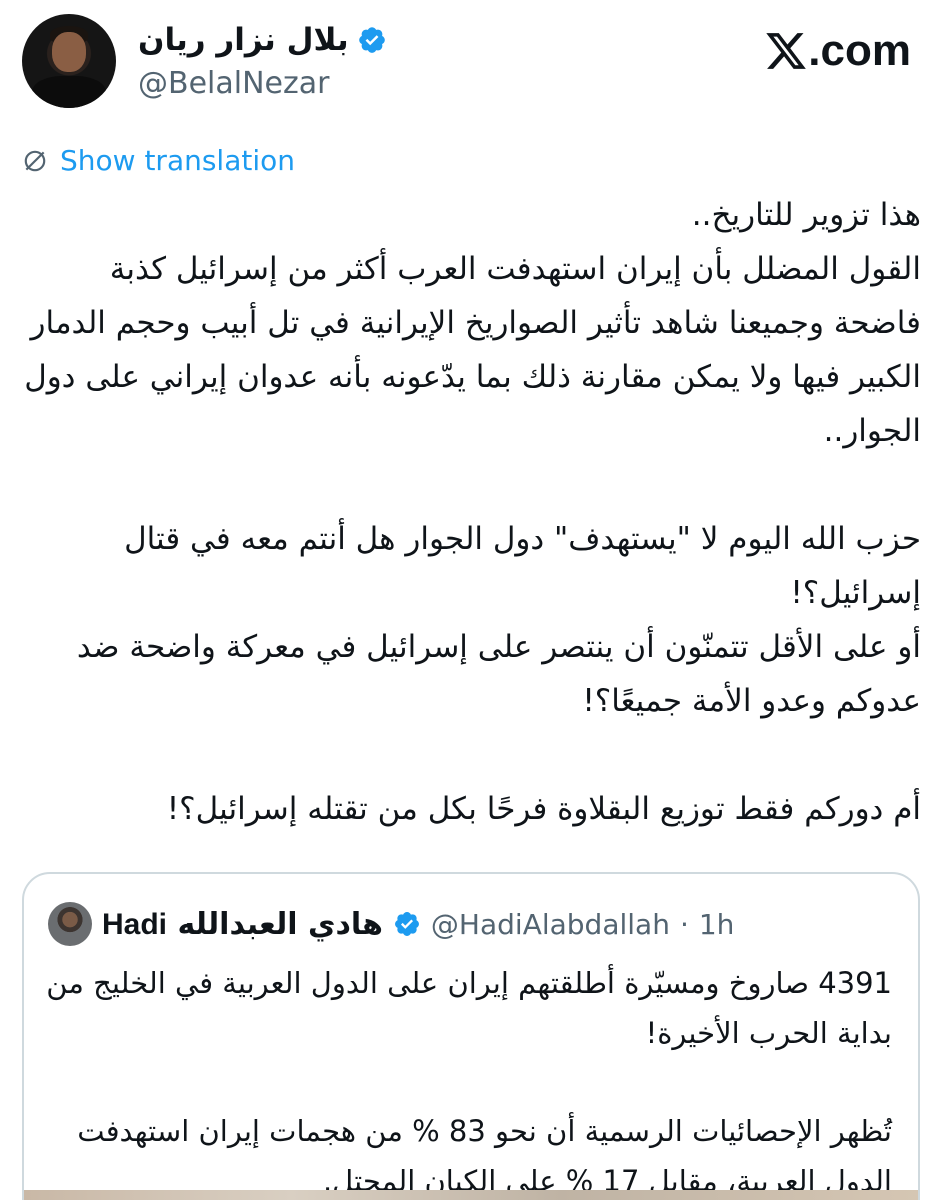  What do you see at coordinates (233, 83) in the screenshot?
I see `author-handle: @BelalNezar` at bounding box center [233, 83].